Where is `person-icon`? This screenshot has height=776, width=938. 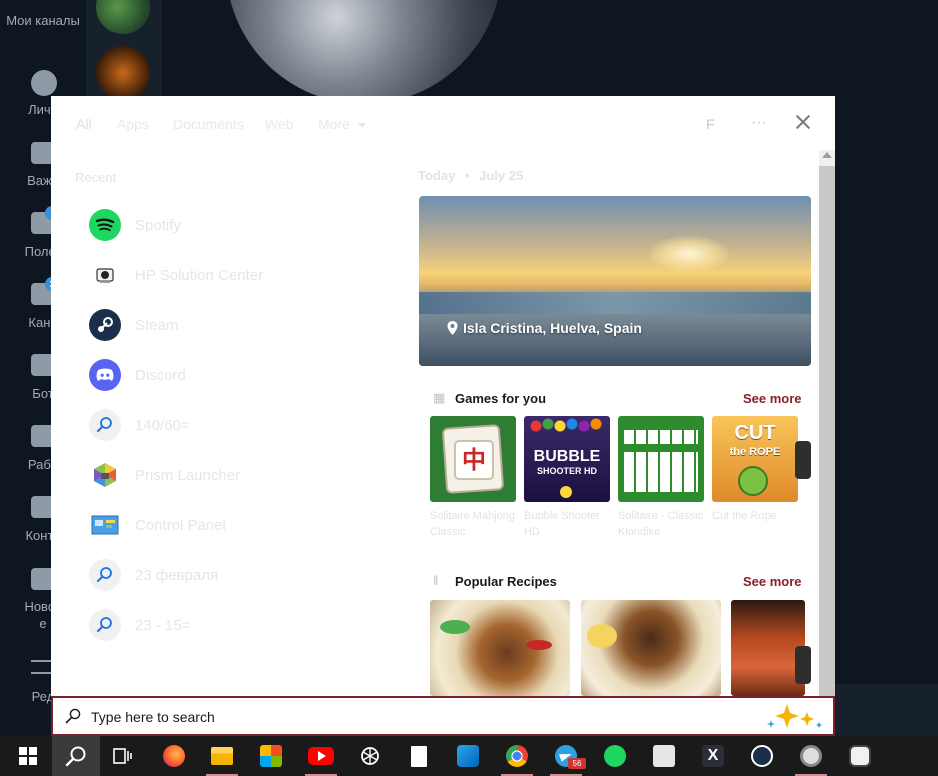 person-icon is located at coordinates (44, 83).